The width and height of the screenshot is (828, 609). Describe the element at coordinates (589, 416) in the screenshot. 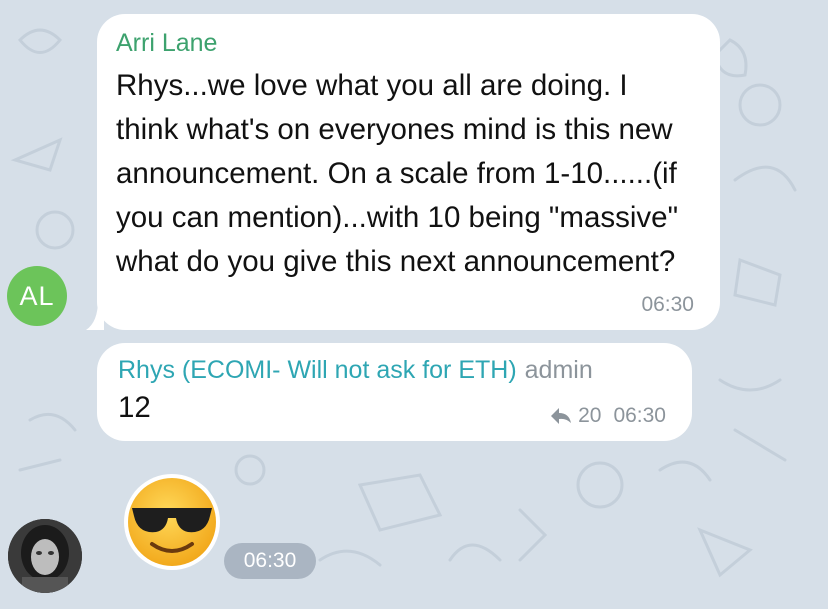

I see `reply-count: 20` at that location.